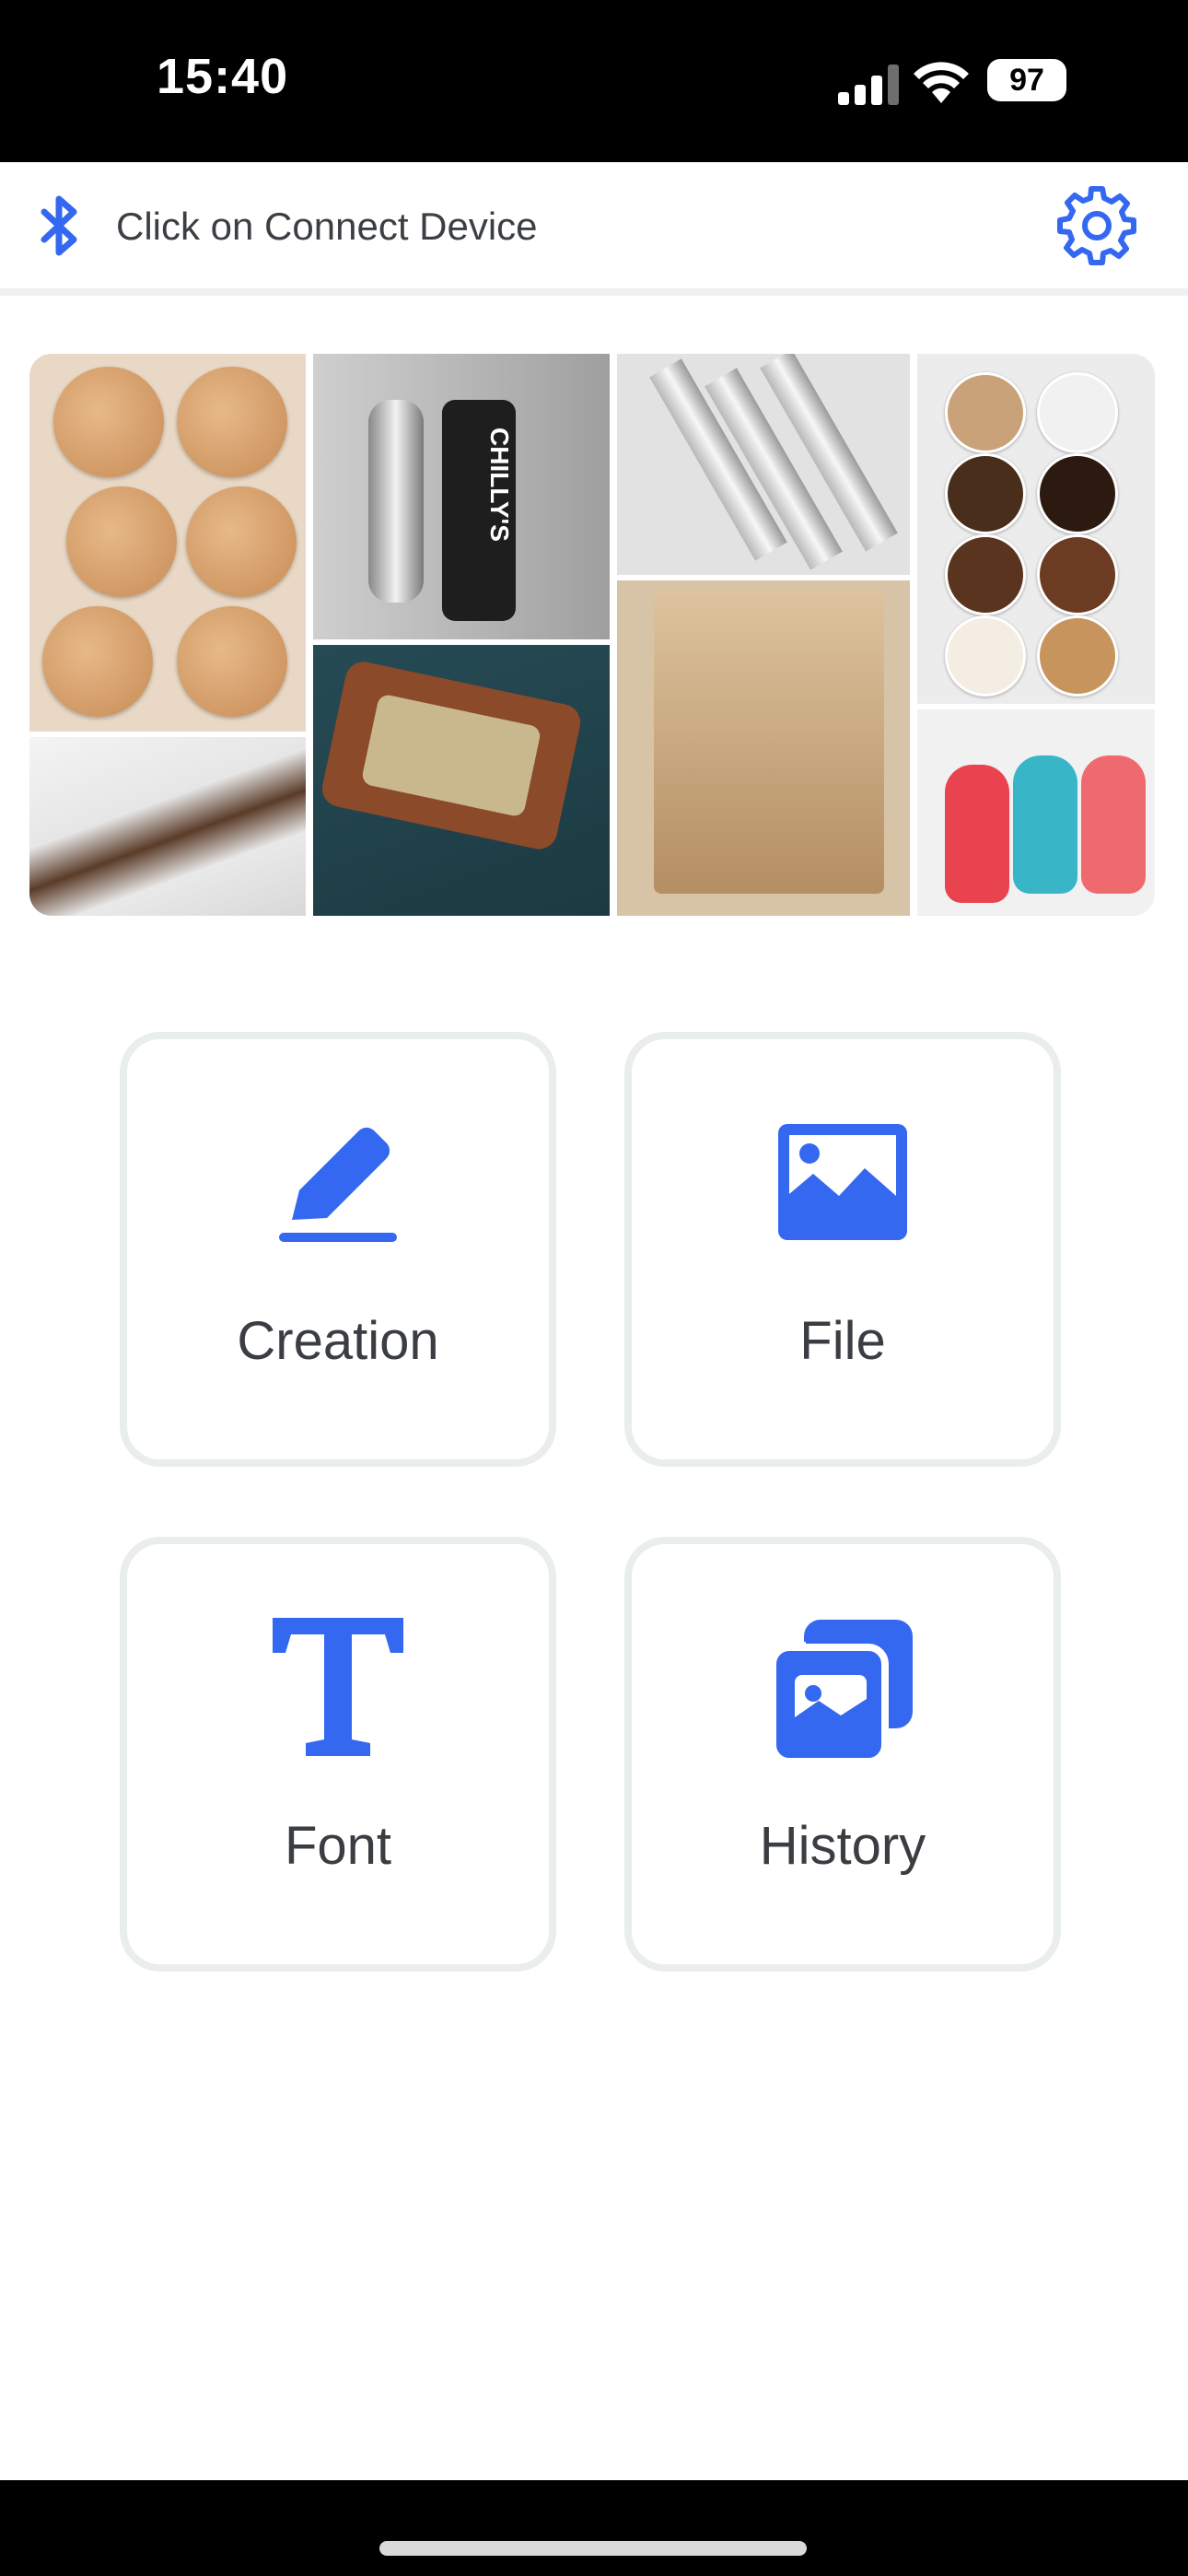 The width and height of the screenshot is (1188, 2576). I want to click on battery-level: 97, so click(1026, 80).